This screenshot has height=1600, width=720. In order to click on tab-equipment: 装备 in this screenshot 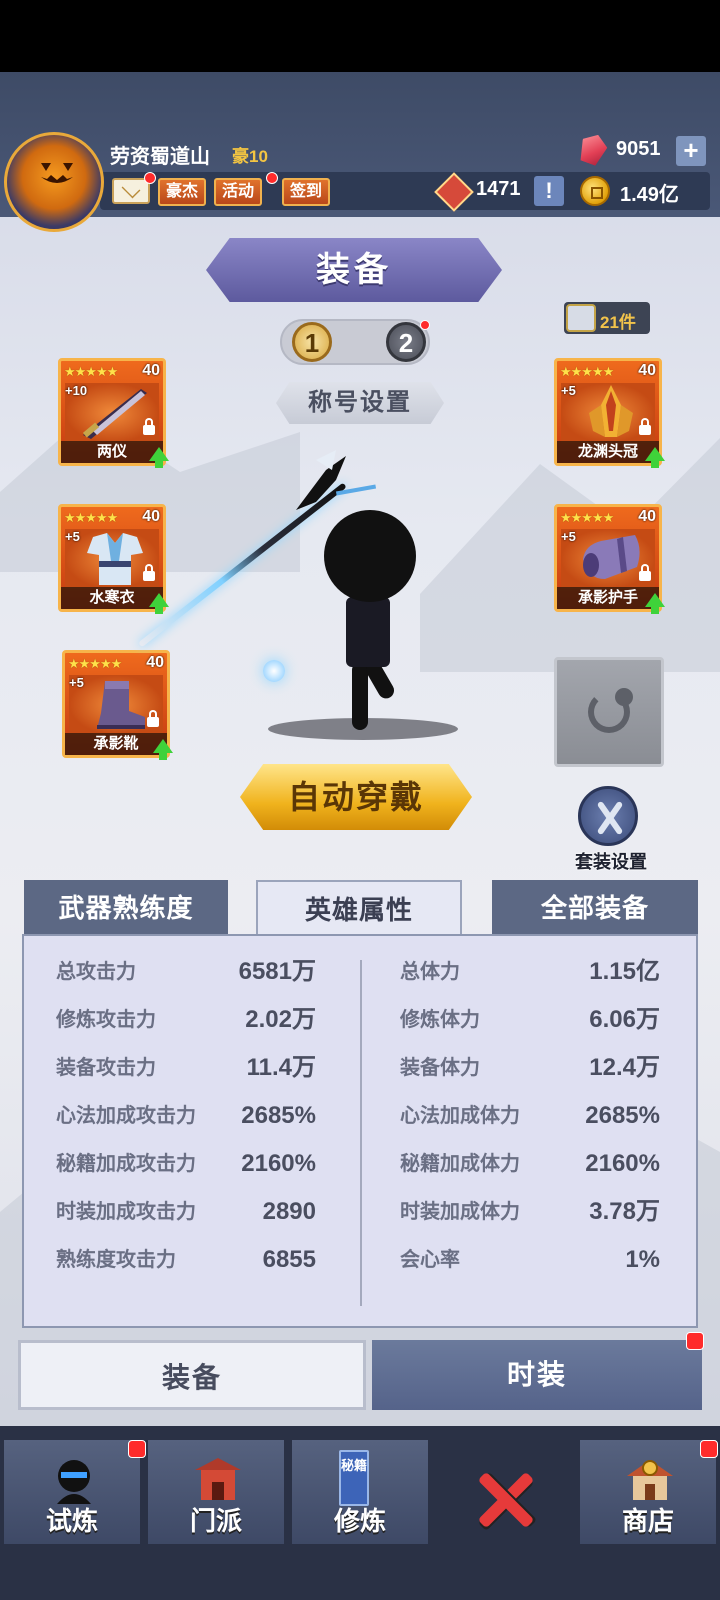, I will do `click(192, 1375)`.